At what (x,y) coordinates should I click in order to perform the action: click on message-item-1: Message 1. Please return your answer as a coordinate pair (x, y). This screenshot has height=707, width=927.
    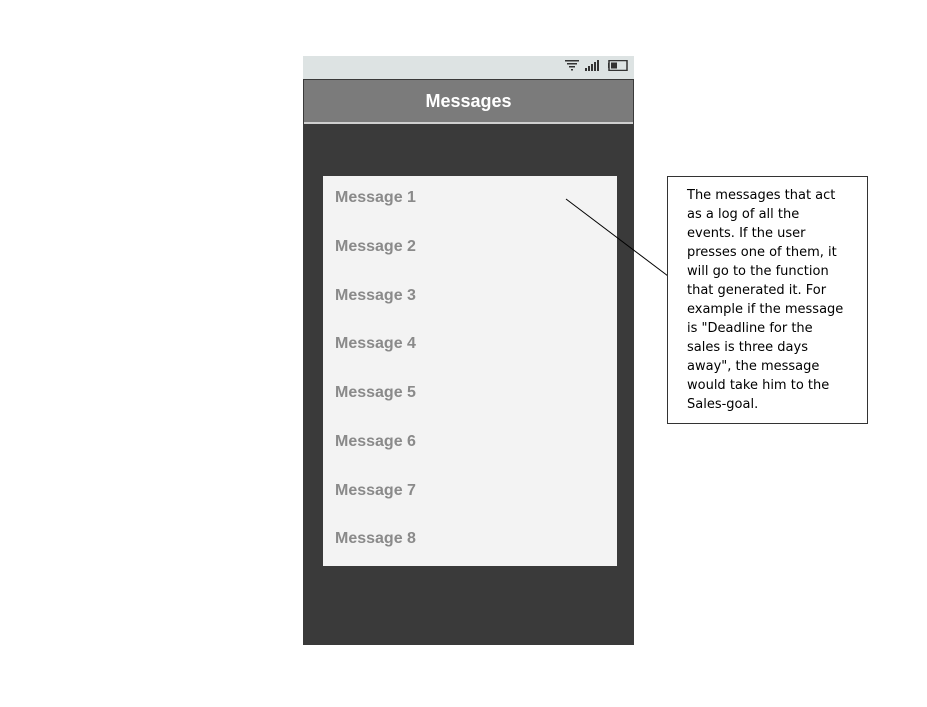
    Looking at the image, I should click on (470, 200).